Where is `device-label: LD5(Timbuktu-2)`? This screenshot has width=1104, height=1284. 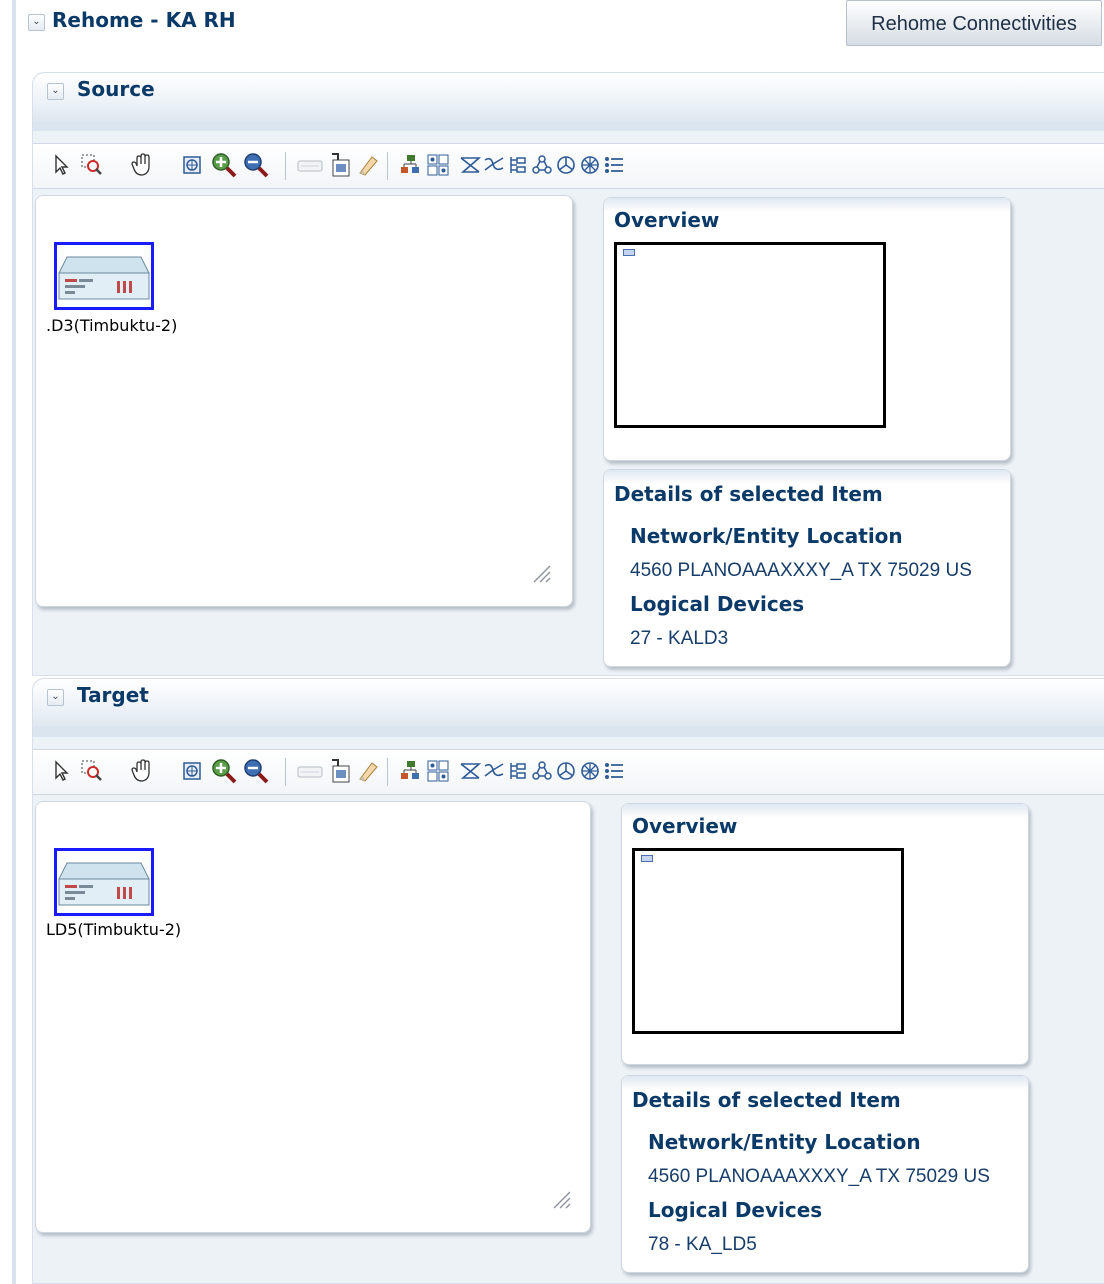
device-label: LD5(Timbuktu-2) is located at coordinates (114, 929).